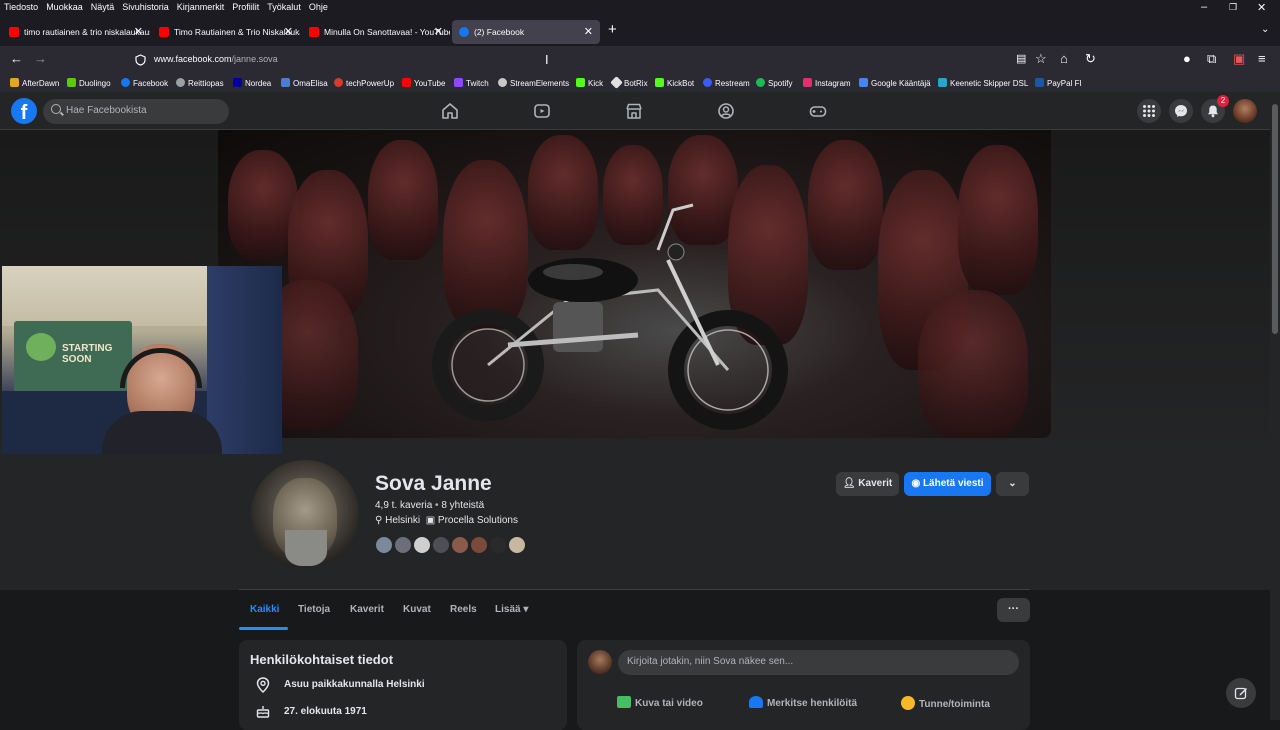 This screenshot has width=1280, height=730. Describe the element at coordinates (803, 702) in the screenshot. I see `tag-people-action: Merkitse henkilöitä` at that location.